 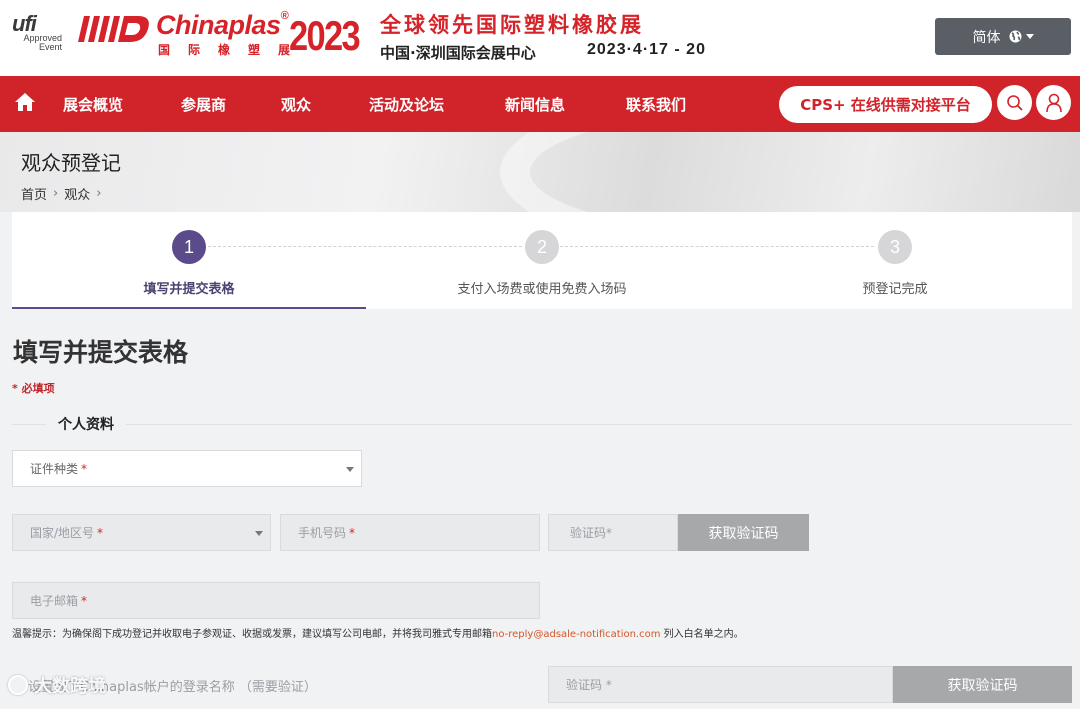 I want to click on breadcrumb-home: 首页, so click(x=34, y=193).